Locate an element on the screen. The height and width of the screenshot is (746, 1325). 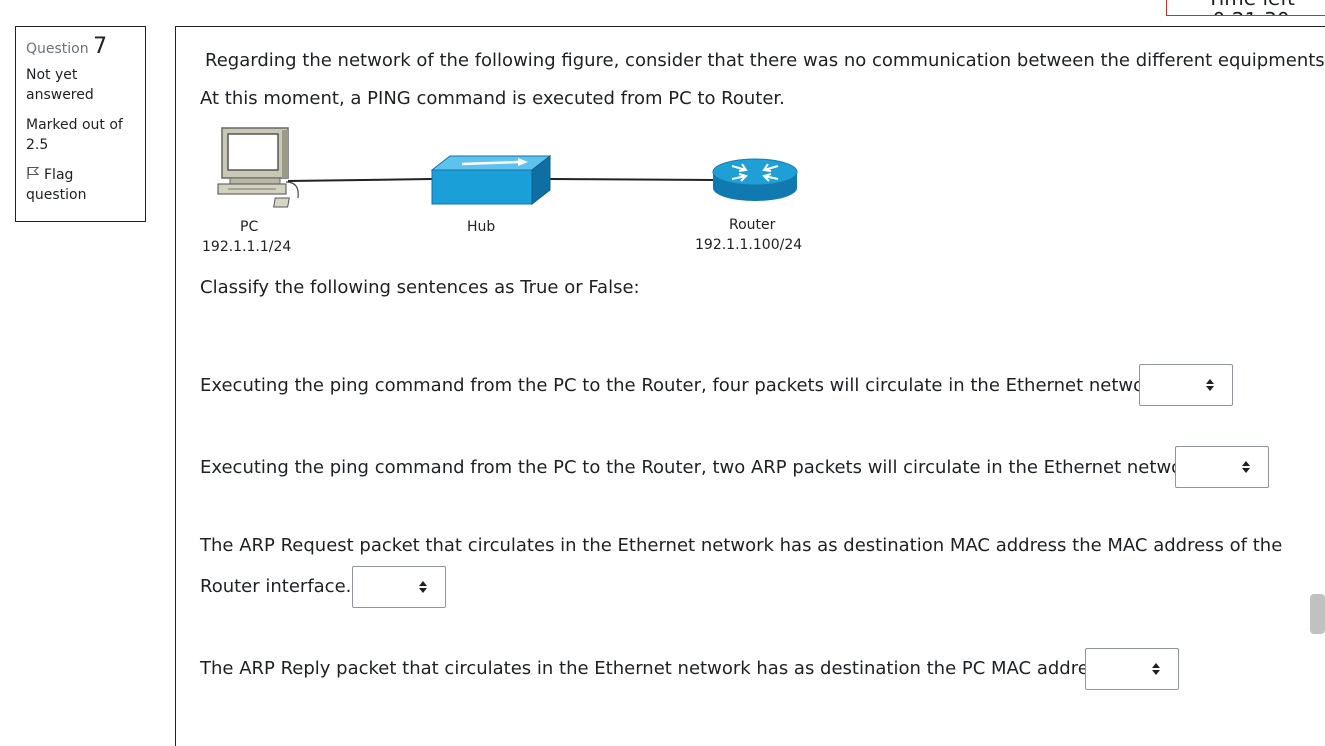
statement-1-select is located at coordinates (1186, 385).